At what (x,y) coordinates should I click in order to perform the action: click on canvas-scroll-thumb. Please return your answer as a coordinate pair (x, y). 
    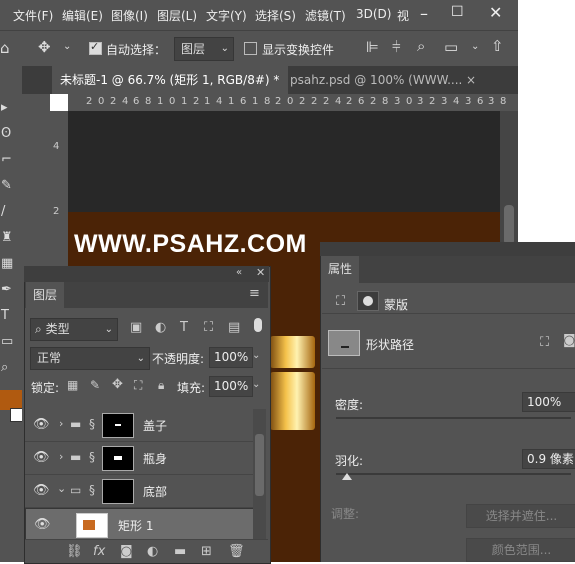
    Looking at the image, I should click on (509, 225).